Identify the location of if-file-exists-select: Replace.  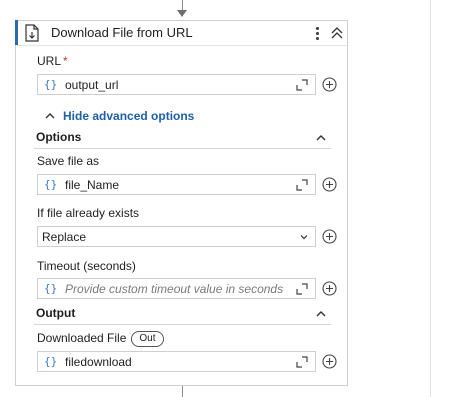
(176, 236).